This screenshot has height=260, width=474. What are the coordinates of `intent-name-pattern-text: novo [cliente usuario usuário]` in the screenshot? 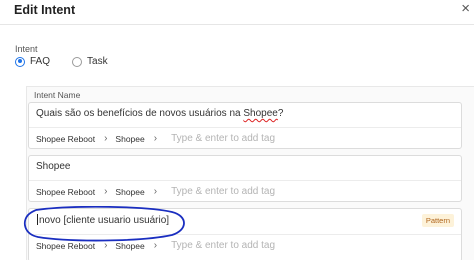 It's located at (104, 220).